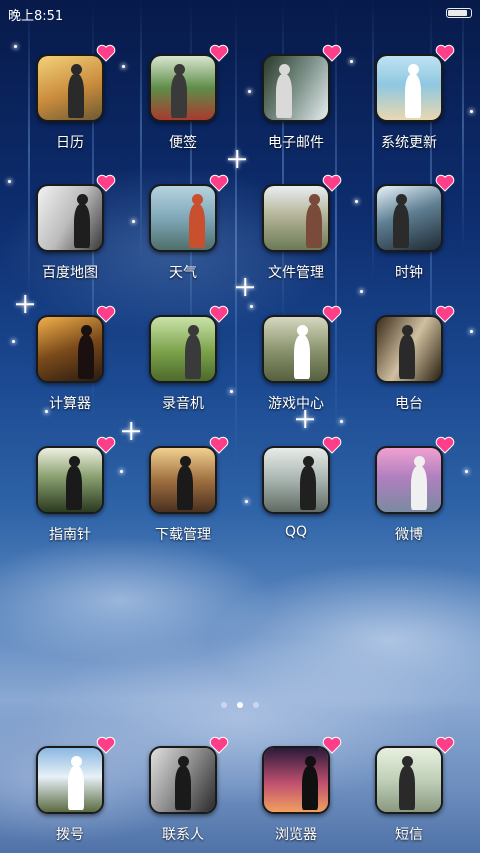 Image resolution: width=480 pixels, height=853 pixels. I want to click on app-dialer: 拨号, so click(70, 794).